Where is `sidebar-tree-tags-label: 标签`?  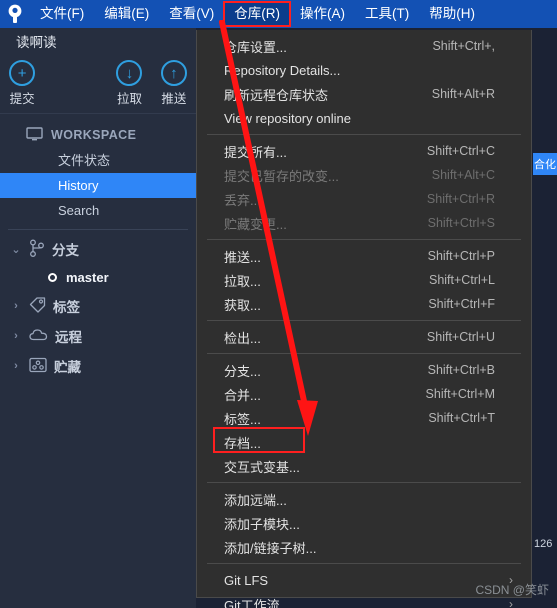
sidebar-tree-tags-label: 标签 is located at coordinates (66, 307).